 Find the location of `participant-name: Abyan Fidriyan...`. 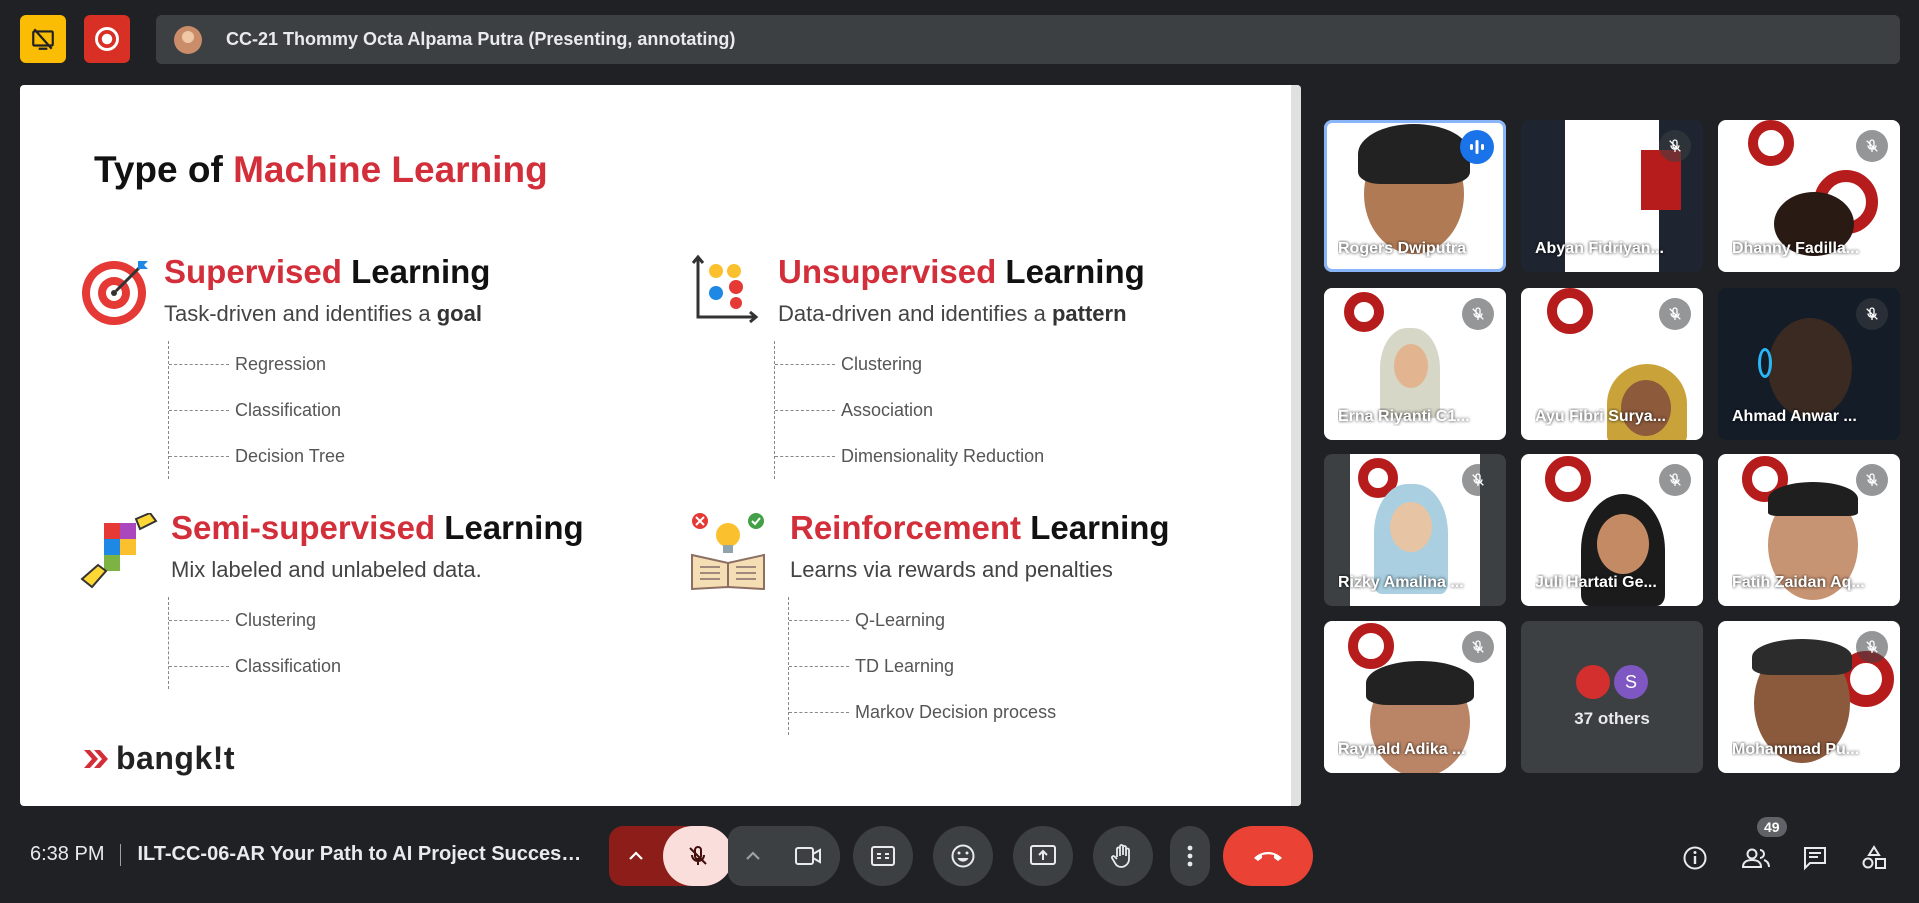

participant-name: Abyan Fidriyan... is located at coordinates (1599, 248).